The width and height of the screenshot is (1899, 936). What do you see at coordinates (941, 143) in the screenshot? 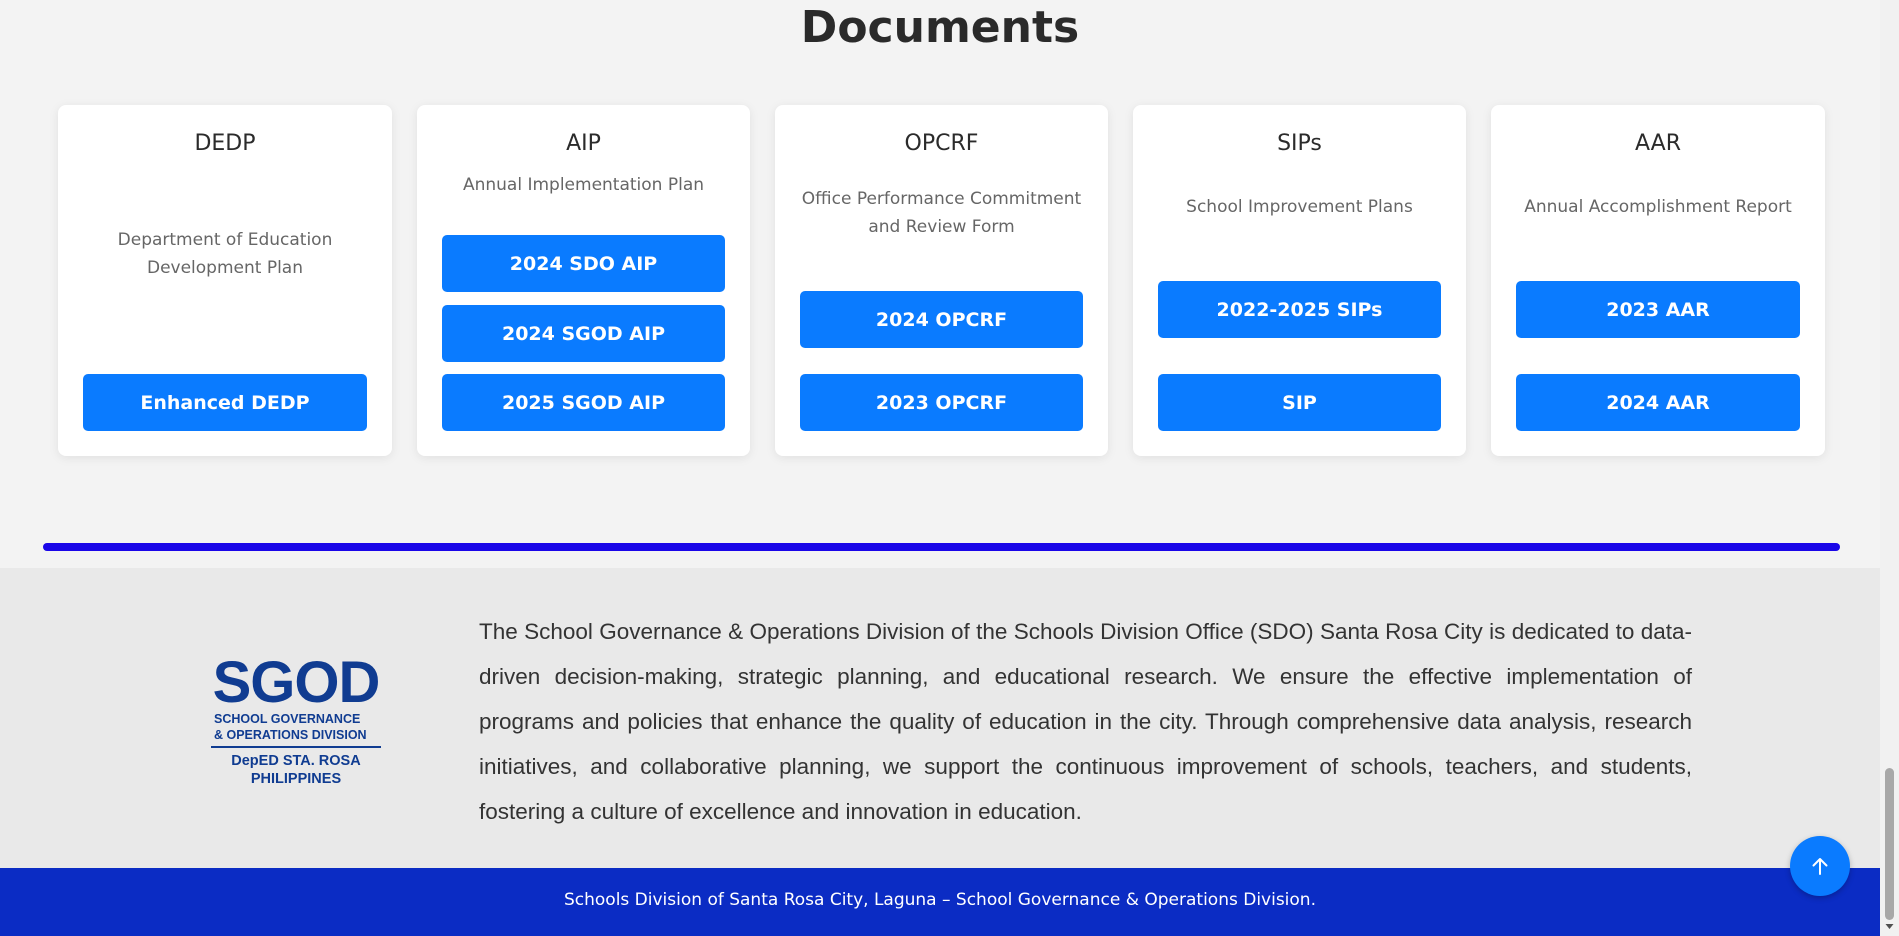
I see `card-title: OPCRF` at bounding box center [941, 143].